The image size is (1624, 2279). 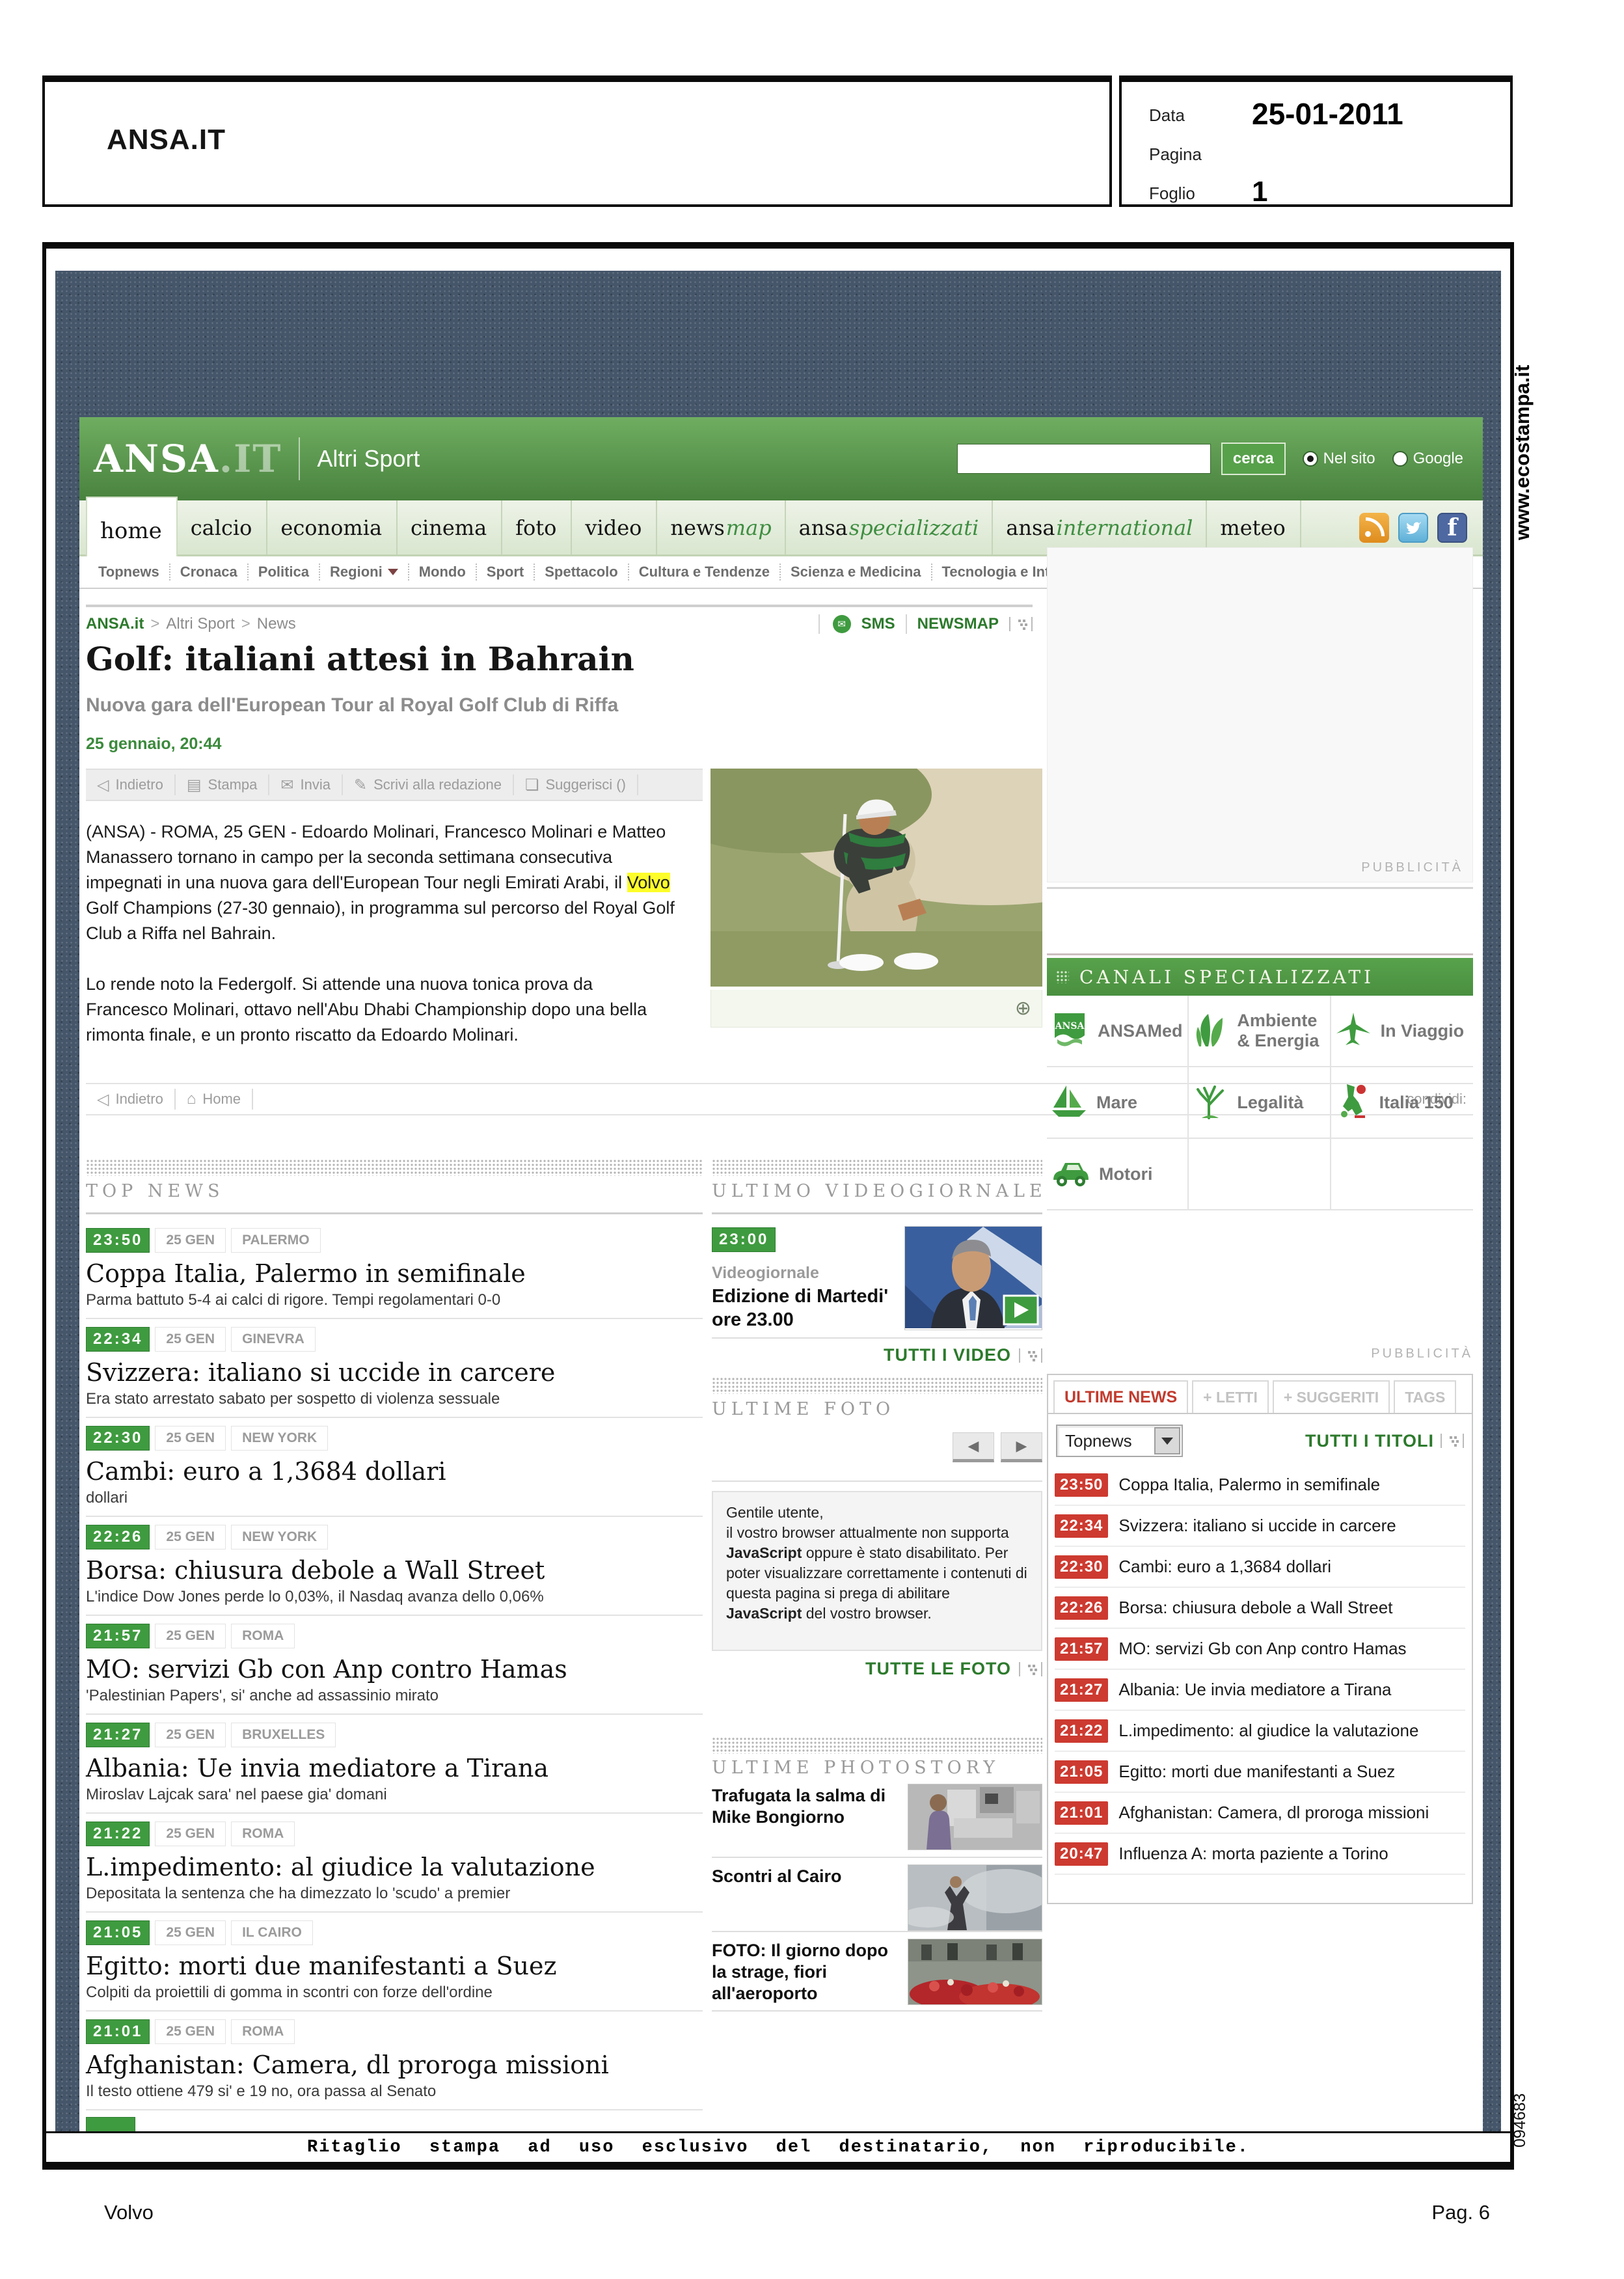 I want to click on photostory-thumbnail-aeroporto, so click(x=975, y=1974).